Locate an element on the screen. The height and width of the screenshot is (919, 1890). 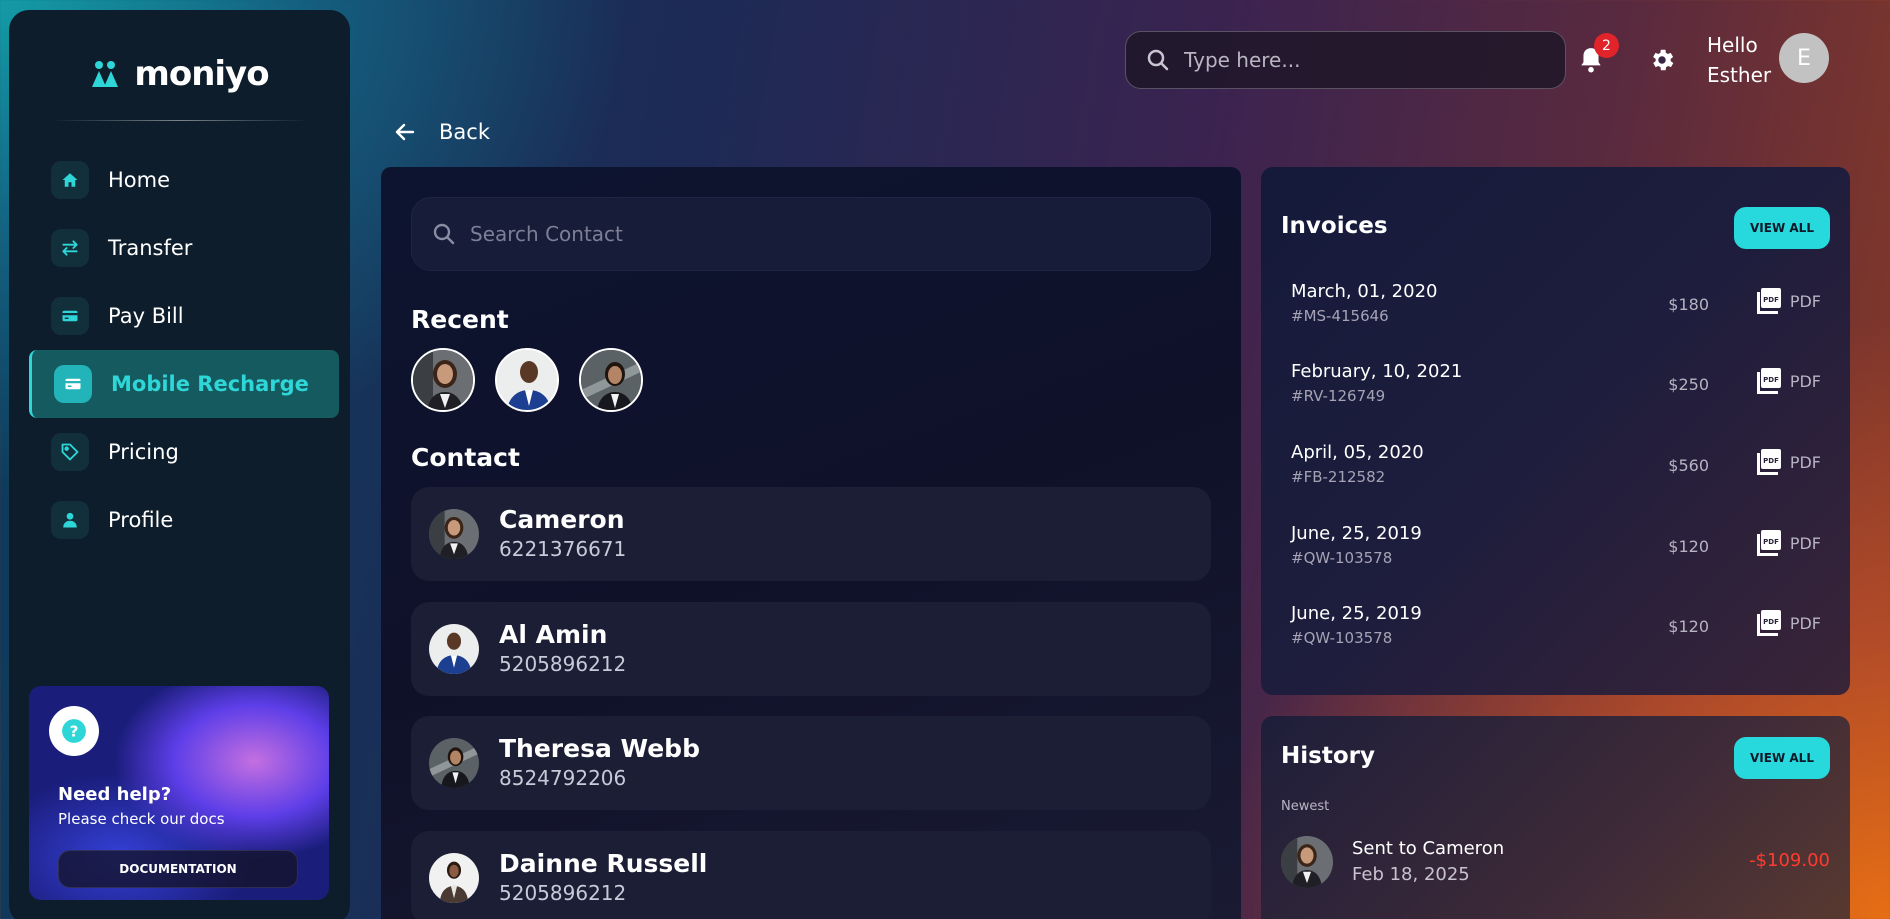
sidebar-item-label: Transfer is located at coordinates (150, 248).